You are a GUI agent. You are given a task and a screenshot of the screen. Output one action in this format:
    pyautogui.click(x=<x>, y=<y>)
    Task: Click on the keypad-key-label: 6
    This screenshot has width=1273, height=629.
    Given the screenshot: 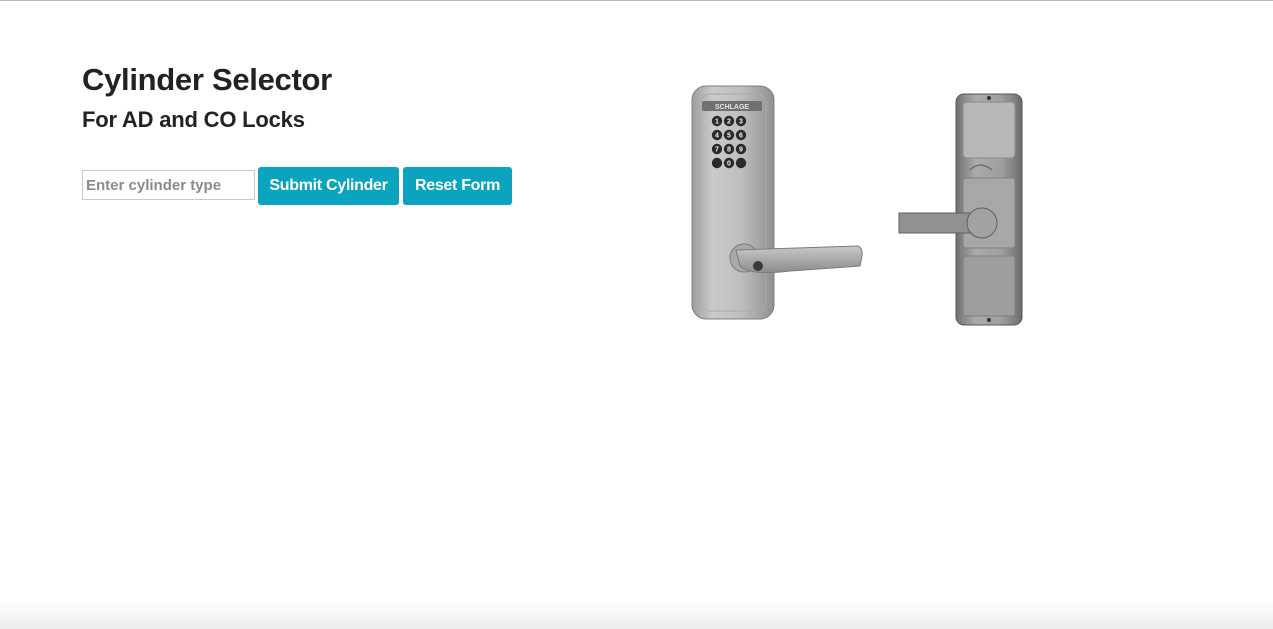 What is the action you would take?
    pyautogui.click(x=741, y=136)
    